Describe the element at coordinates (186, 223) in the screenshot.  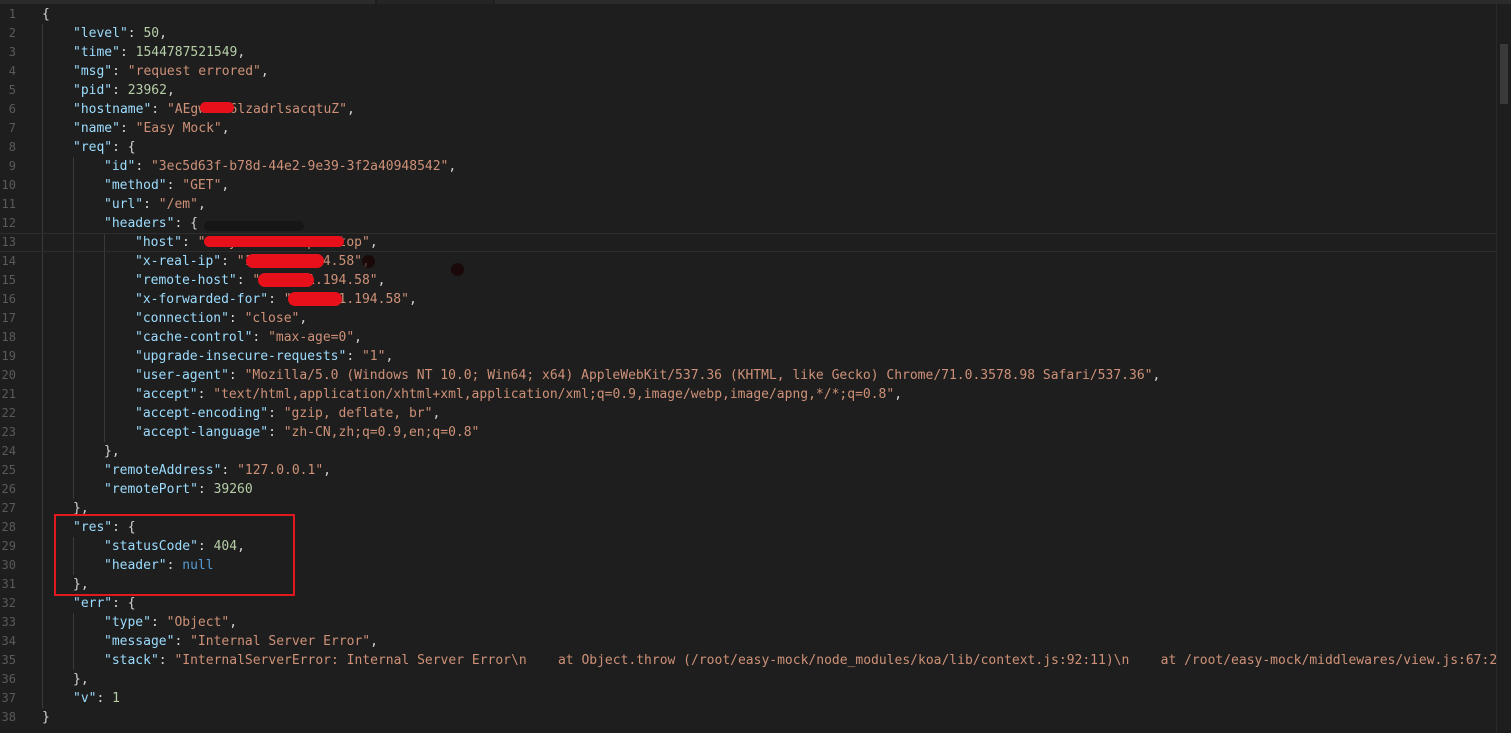
I see `code-token: : {` at that location.